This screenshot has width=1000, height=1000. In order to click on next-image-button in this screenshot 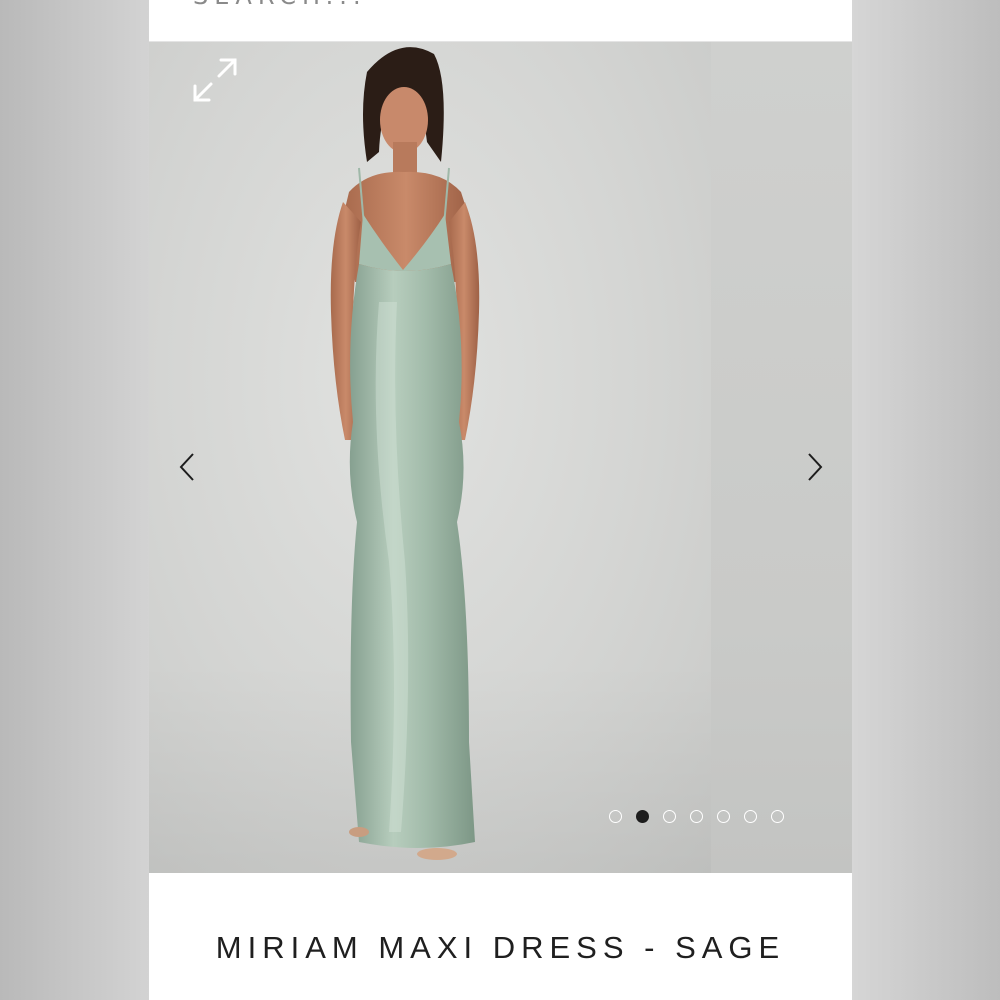, I will do `click(815, 467)`.